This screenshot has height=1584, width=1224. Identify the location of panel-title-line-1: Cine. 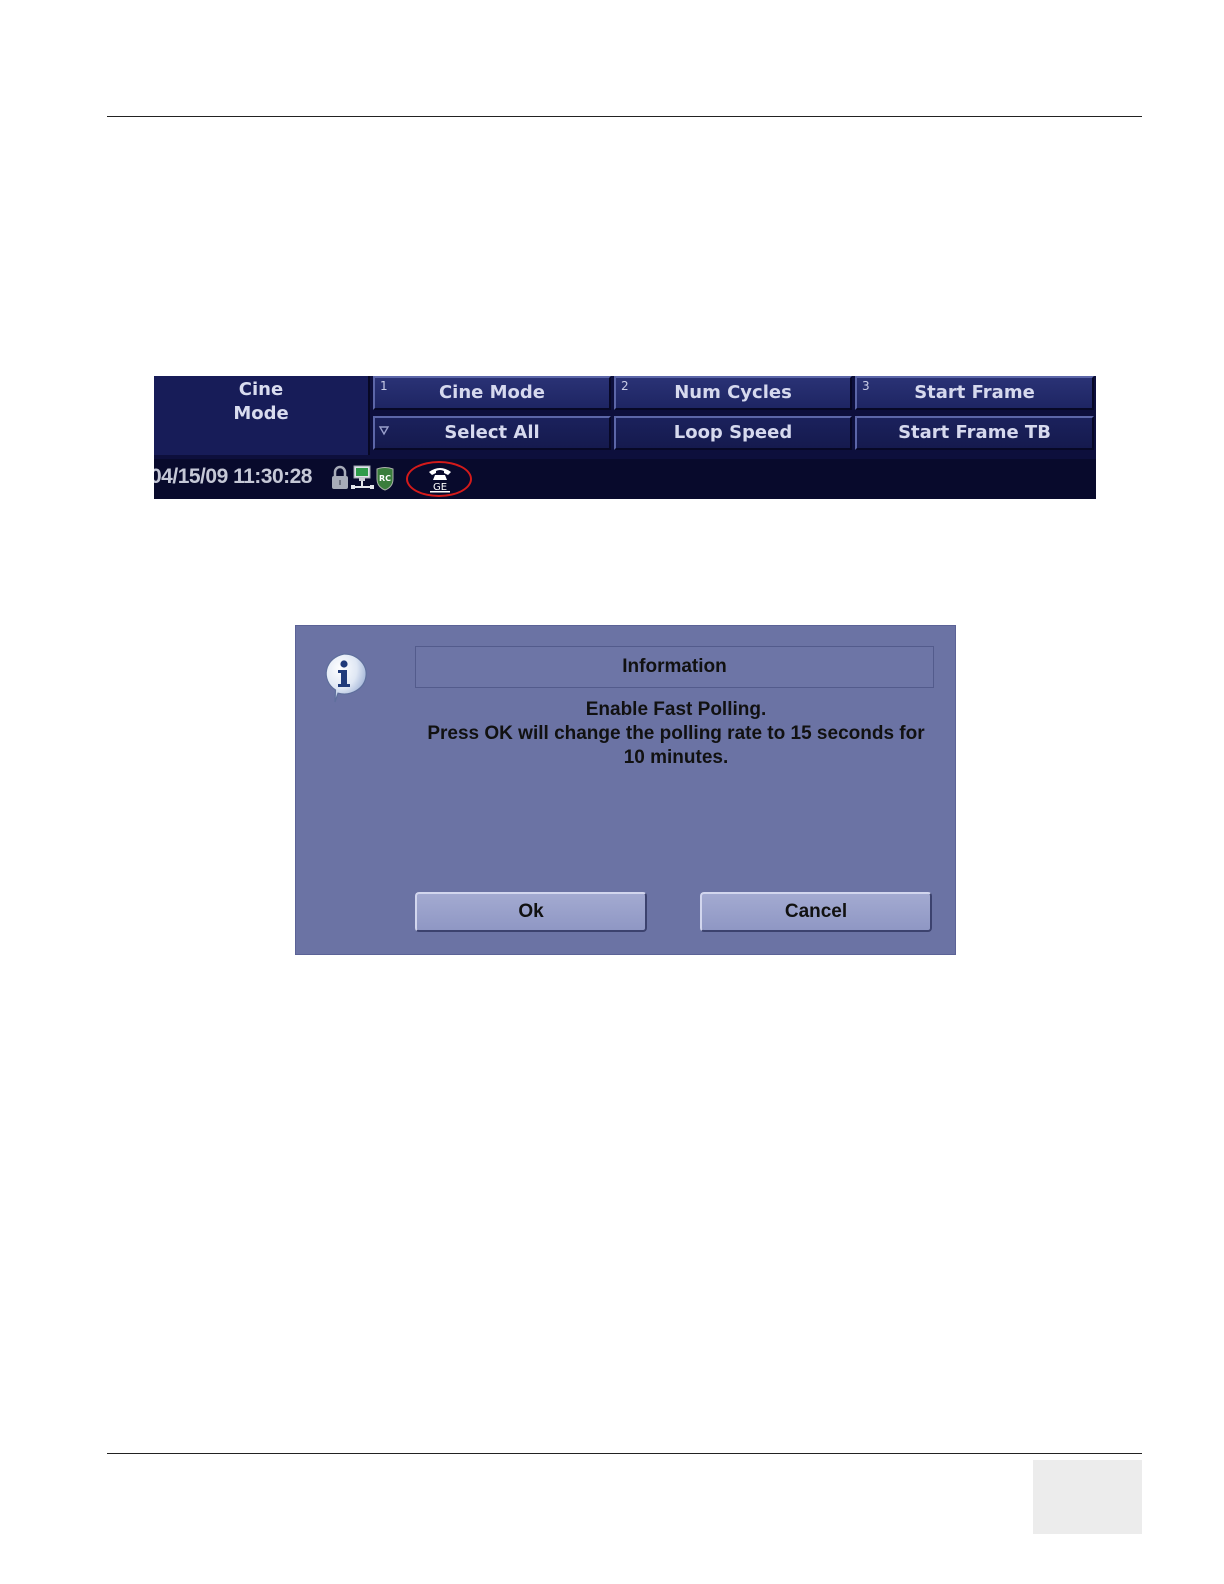
(261, 389).